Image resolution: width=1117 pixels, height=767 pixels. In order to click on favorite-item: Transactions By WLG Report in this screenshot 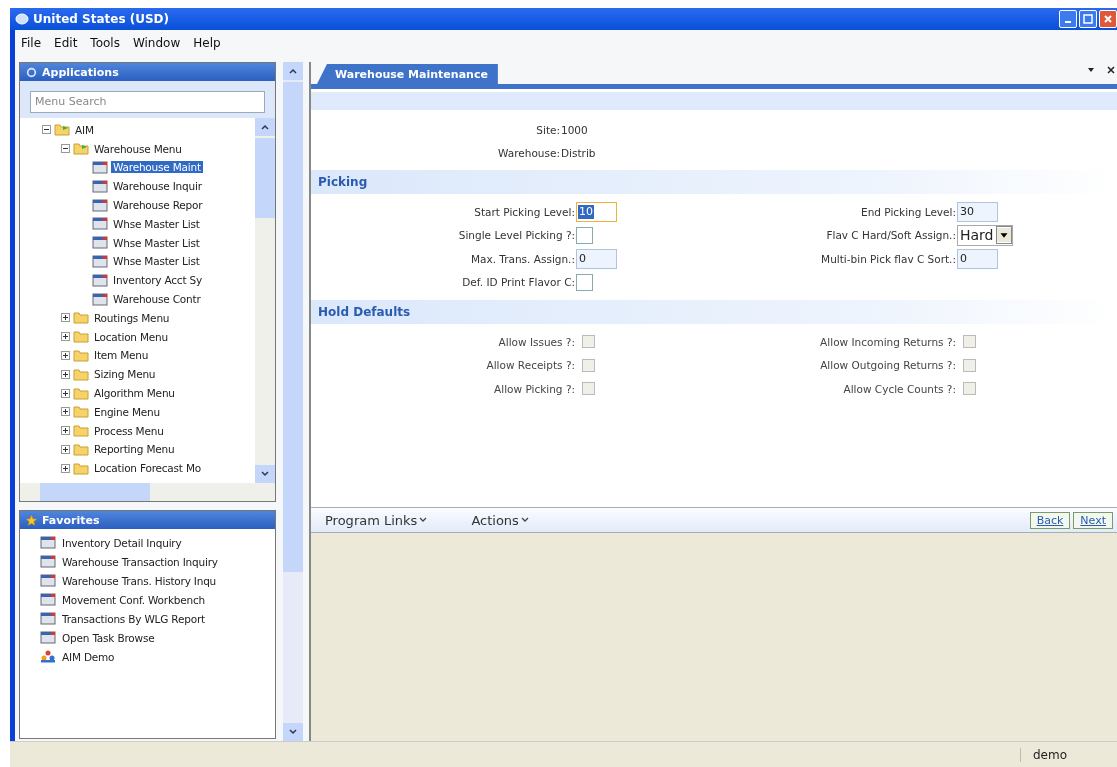, I will do `click(133, 618)`.